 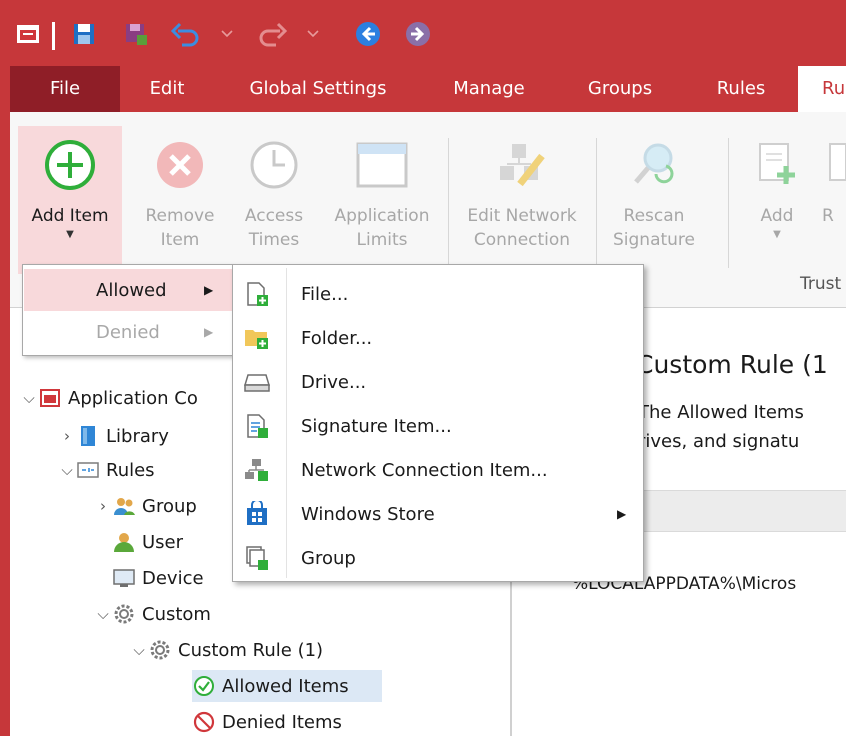 What do you see at coordinates (124, 542) in the screenshot?
I see `user-icon` at bounding box center [124, 542].